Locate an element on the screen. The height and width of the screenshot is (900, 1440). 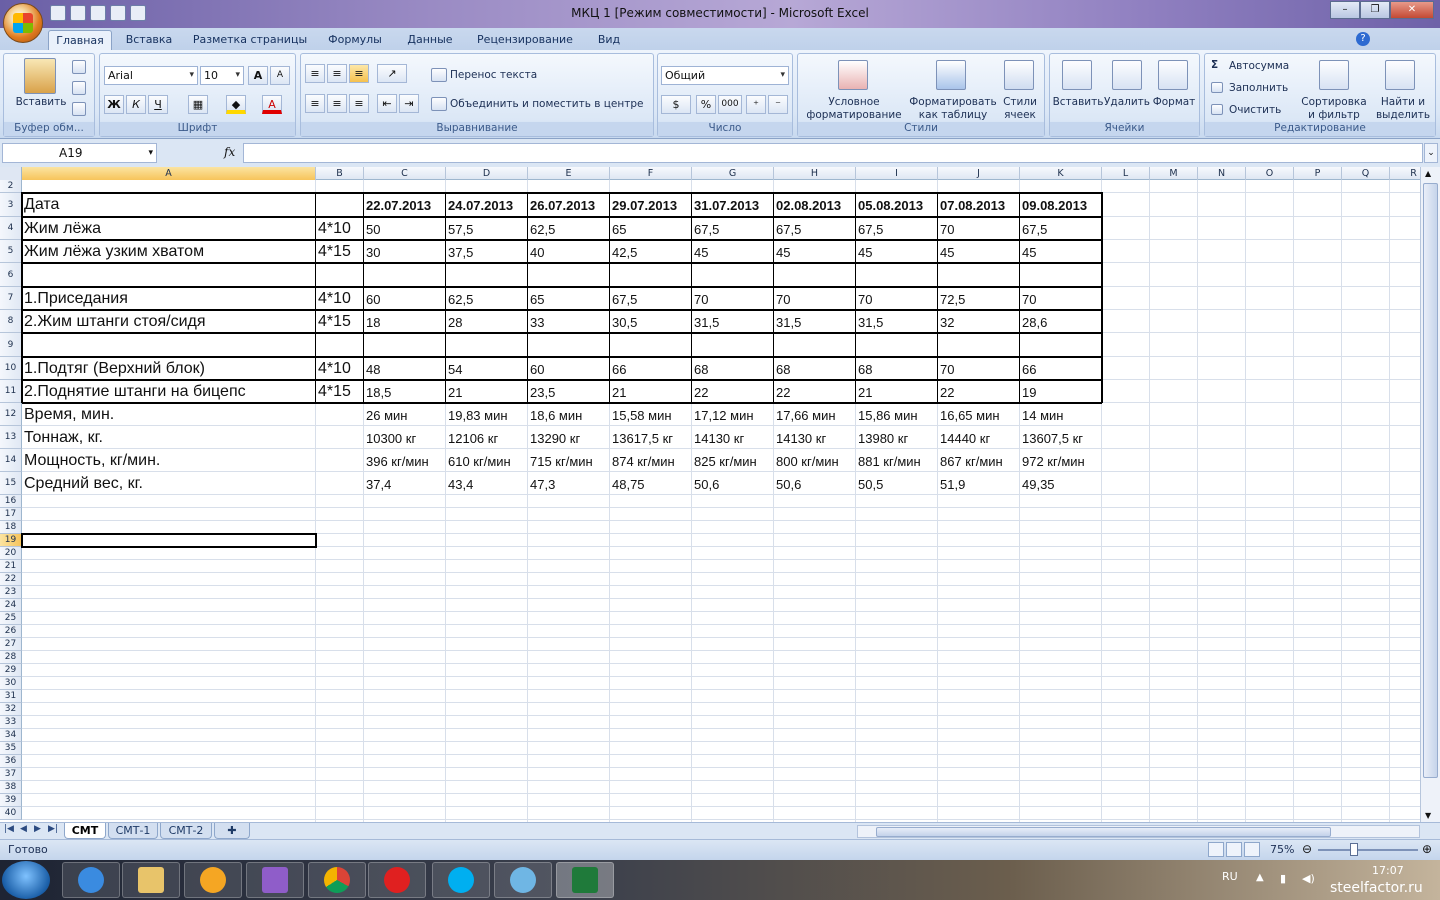
cell-F13: 13617,5 кг is located at coordinates (651, 437).